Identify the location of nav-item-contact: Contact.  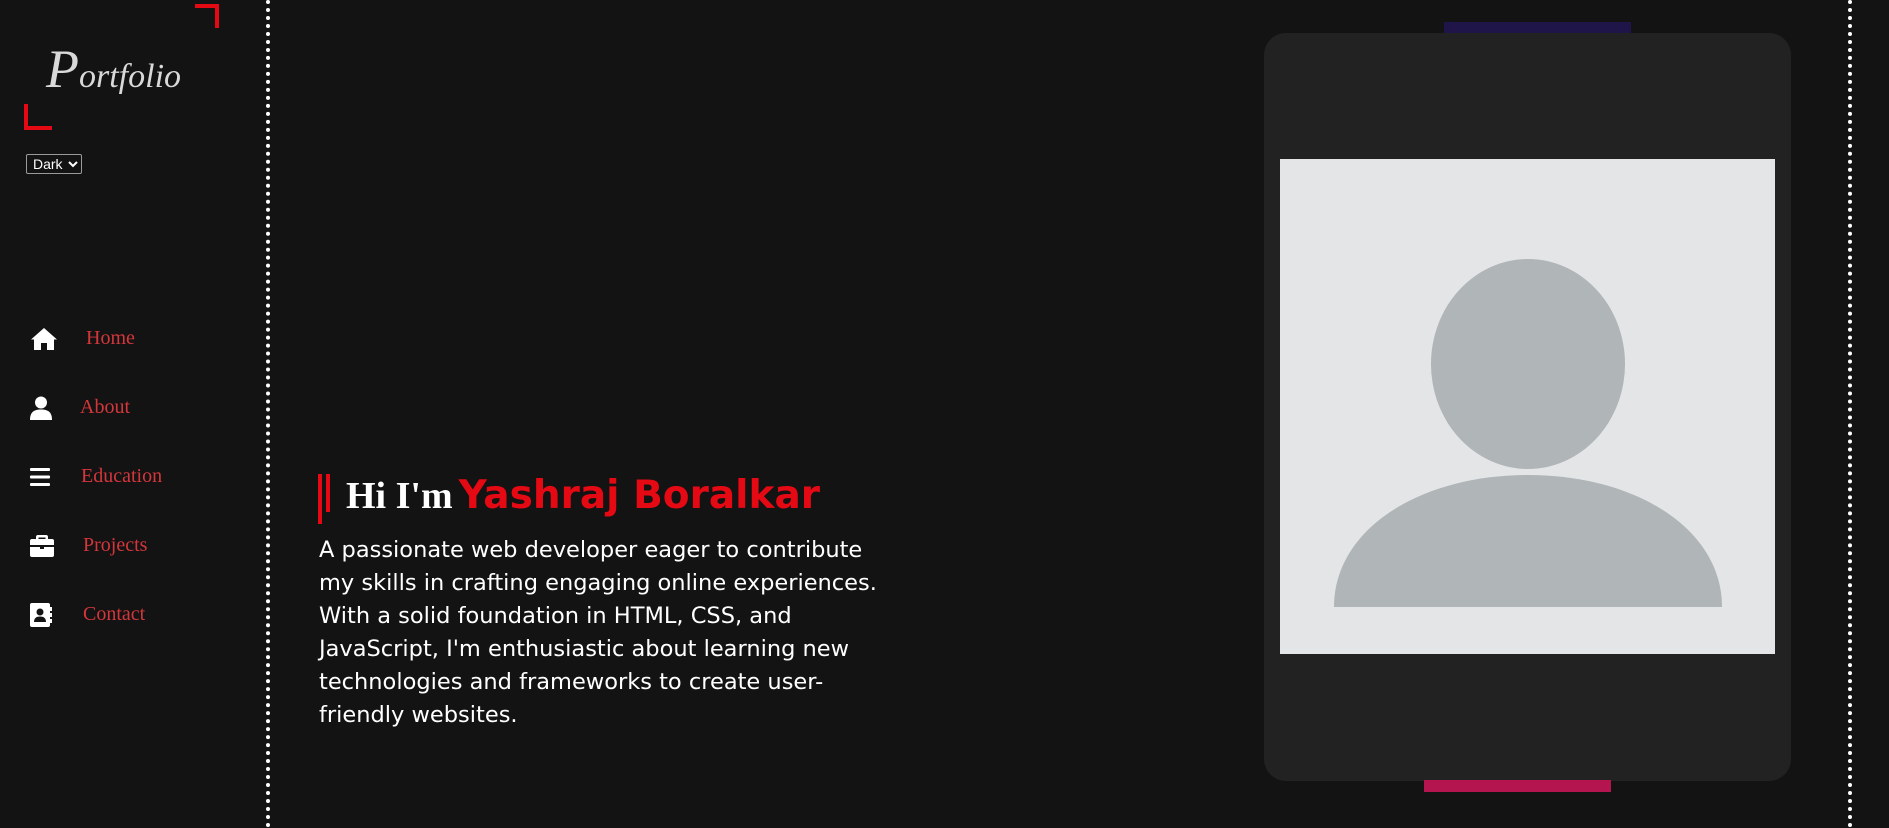
(96, 614).